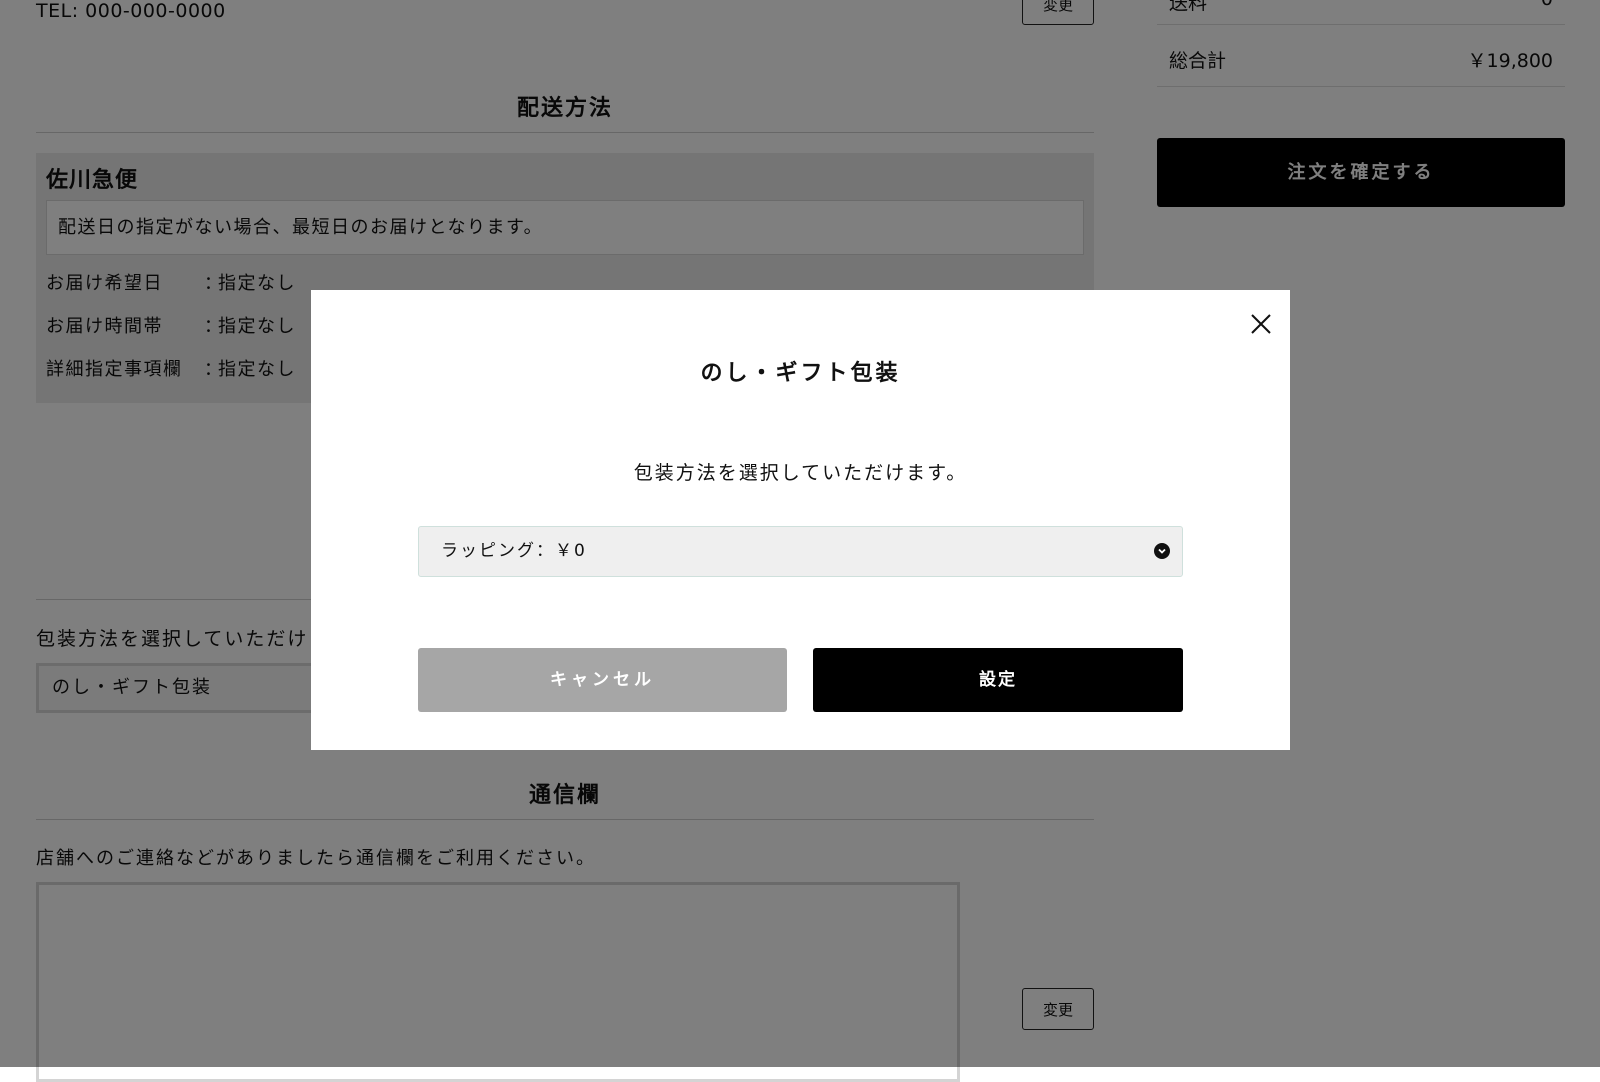 The height and width of the screenshot is (1082, 1600). I want to click on close-icon, so click(1261, 324).